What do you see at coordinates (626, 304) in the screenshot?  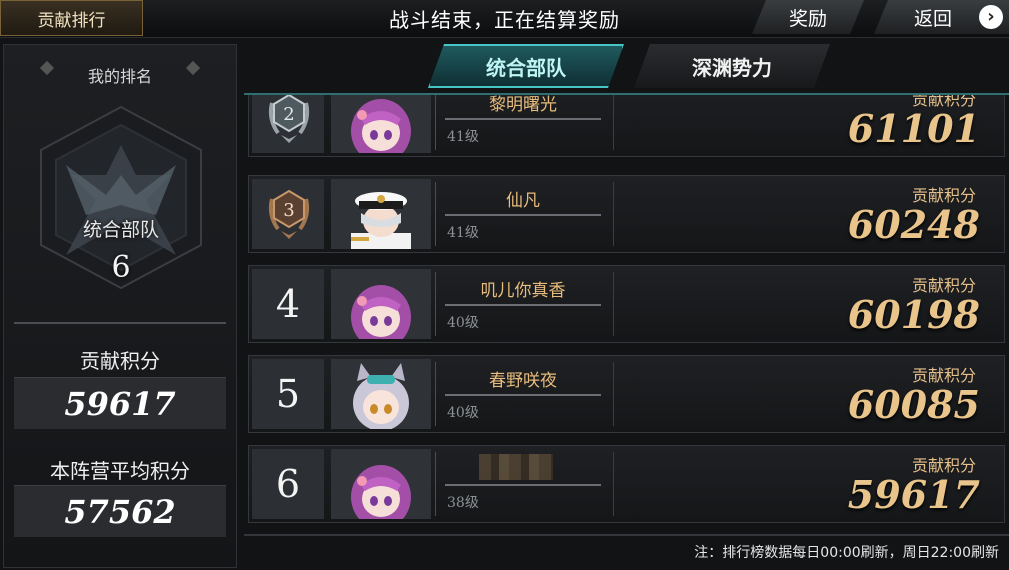 I see `ranking-row: 4 叽儿你真香 40级 贡献积分 60198` at bounding box center [626, 304].